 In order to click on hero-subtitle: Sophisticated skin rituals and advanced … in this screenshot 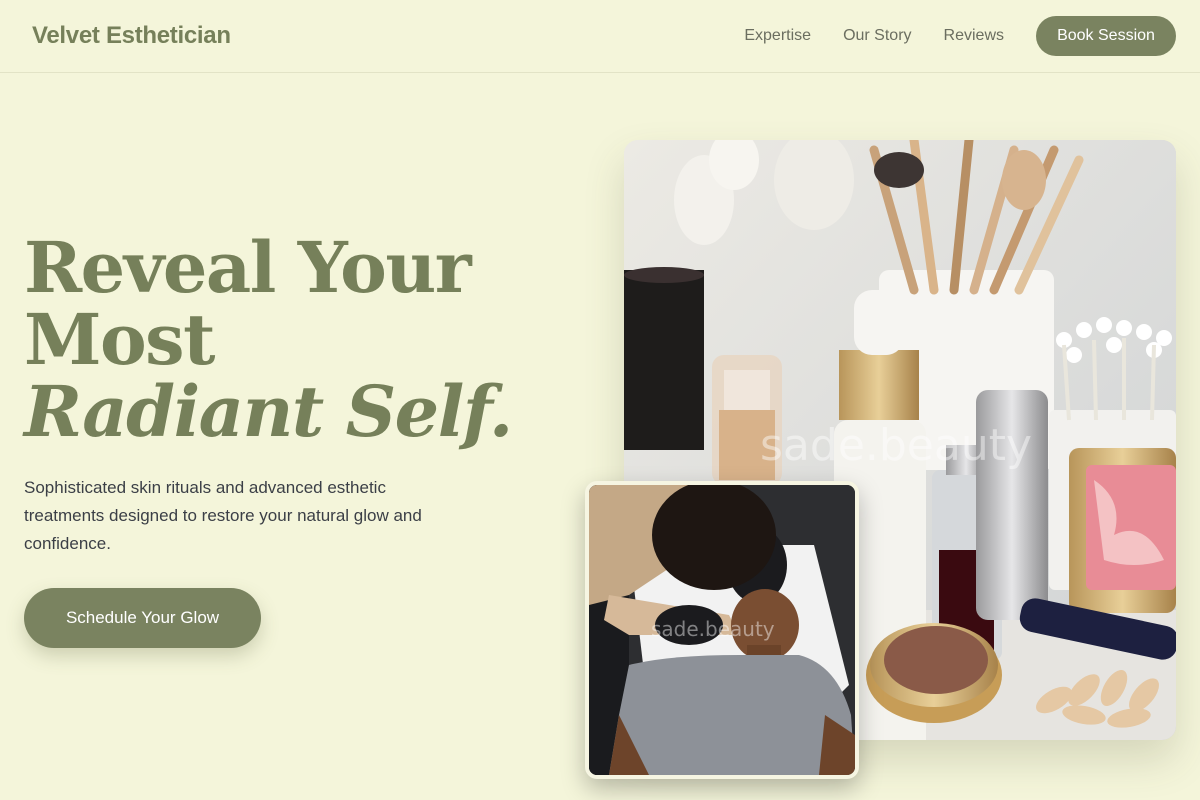, I will do `click(223, 515)`.